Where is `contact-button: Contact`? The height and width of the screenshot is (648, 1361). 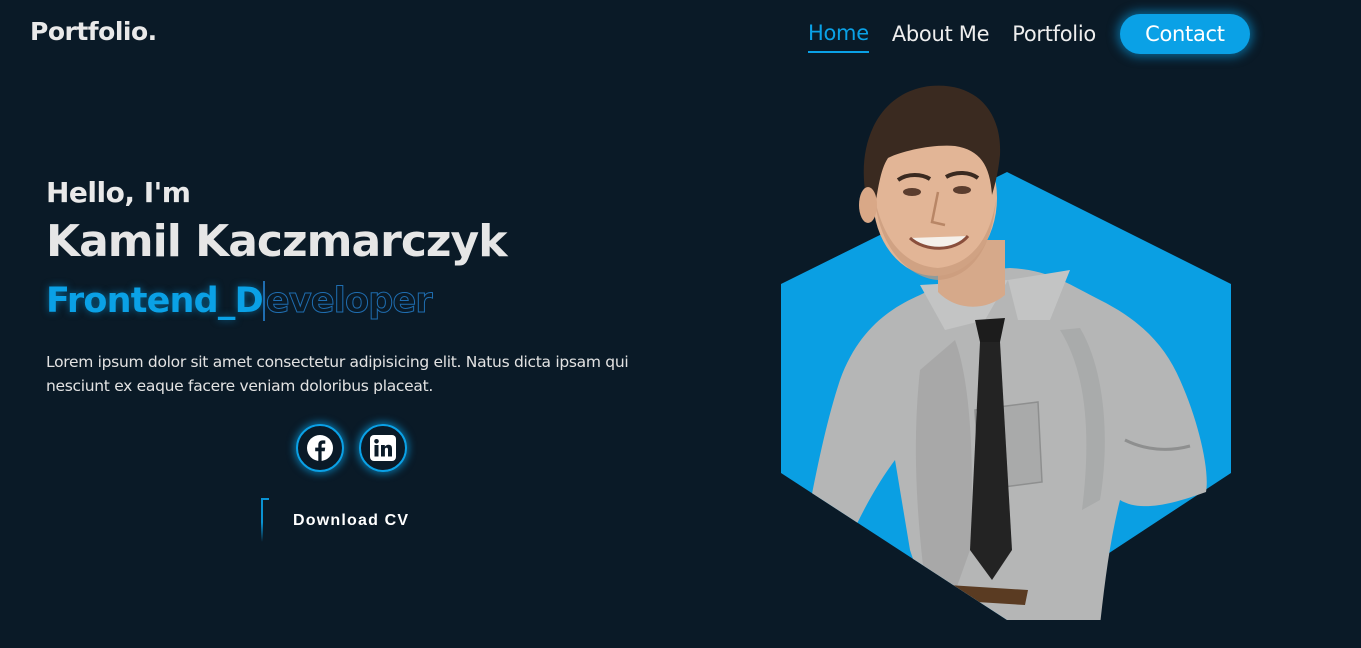 contact-button: Contact is located at coordinates (1184, 34).